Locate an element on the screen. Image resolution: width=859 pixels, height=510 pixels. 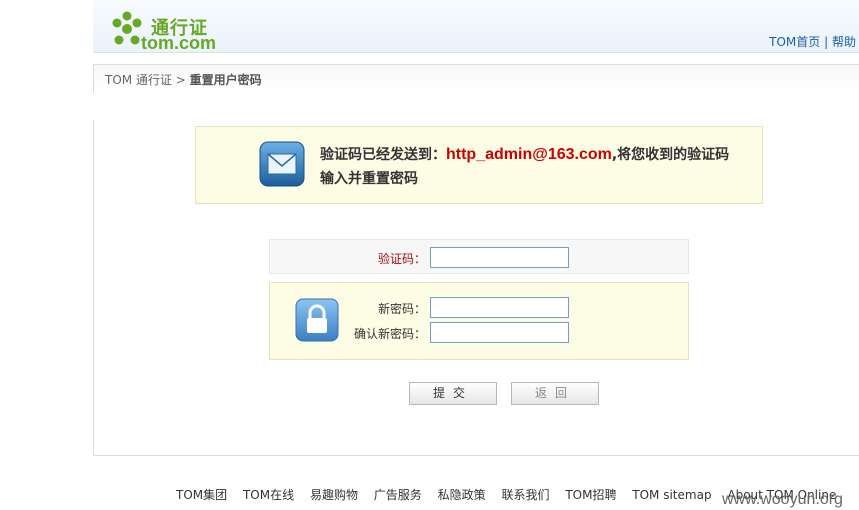
verification-code-row: 验证码： is located at coordinates (479, 256).